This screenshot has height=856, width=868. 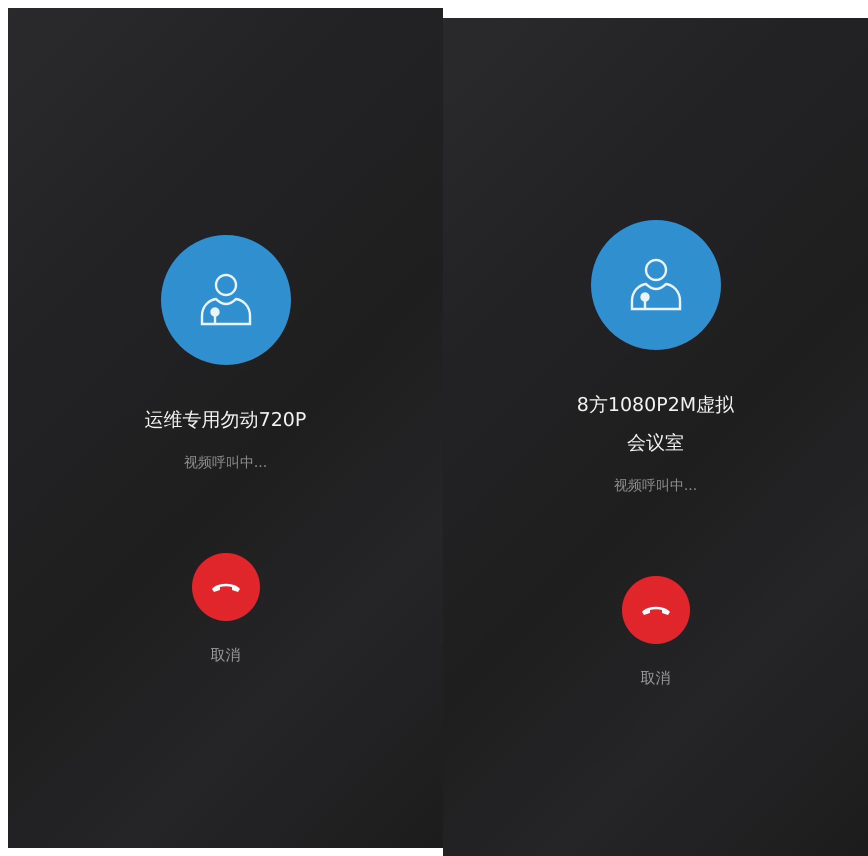 What do you see at coordinates (225, 420) in the screenshot?
I see `contact-name: 运维专用勿动720P` at bounding box center [225, 420].